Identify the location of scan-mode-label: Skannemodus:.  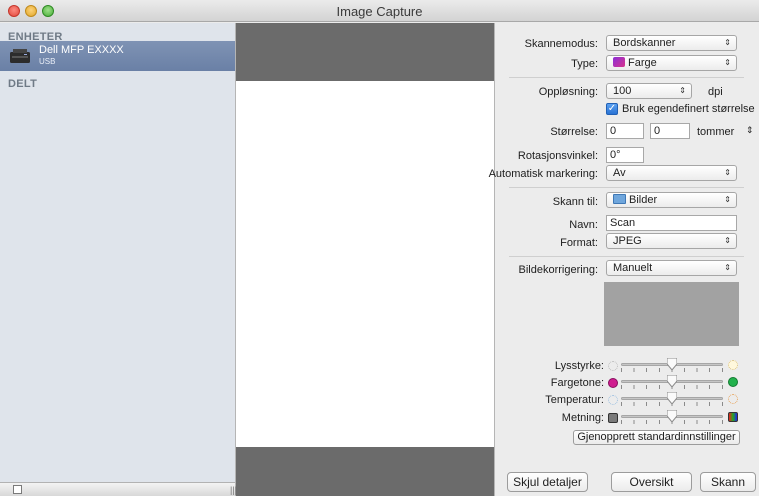
(561, 44).